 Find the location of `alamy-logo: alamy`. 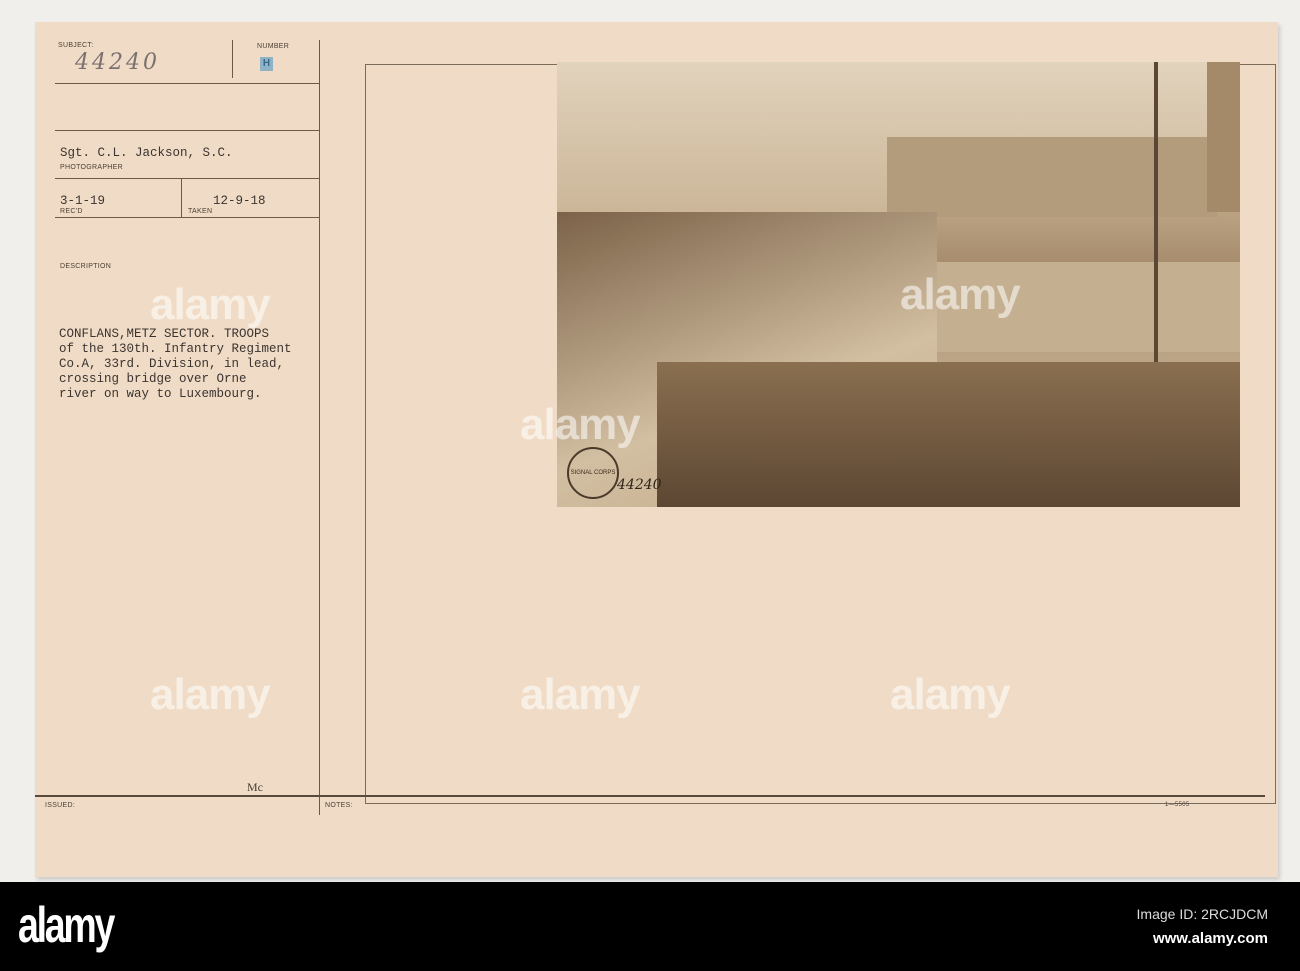

alamy-logo: alamy is located at coordinates (66, 925).